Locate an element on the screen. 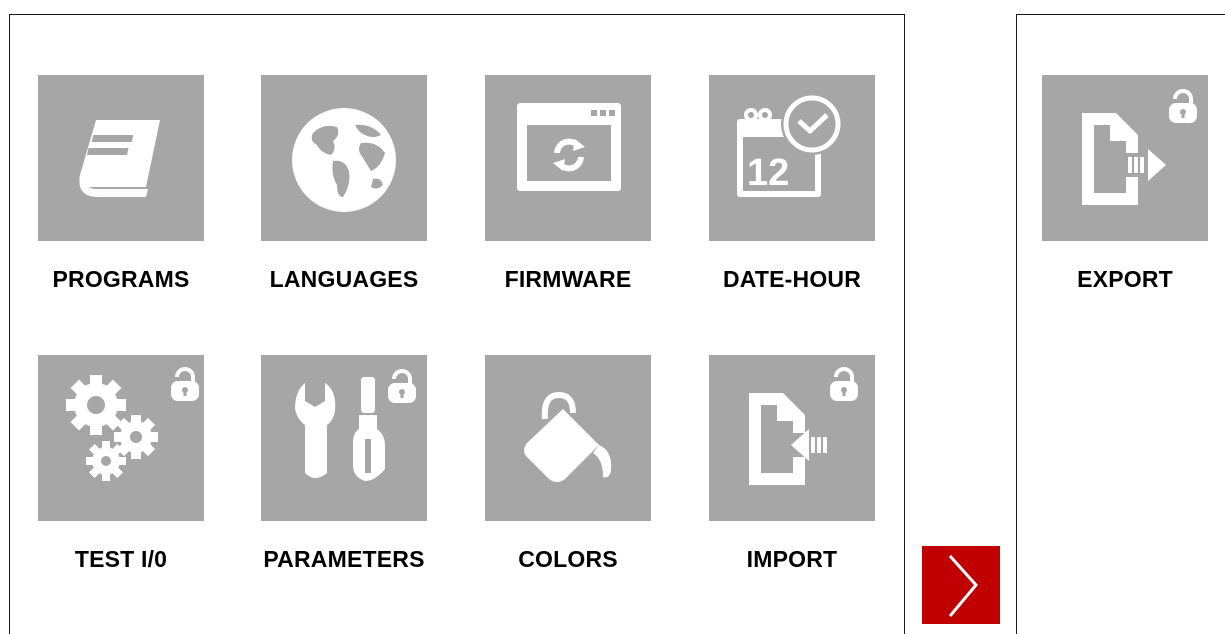 Image resolution: width=1225 pixels, height=634 pixels. import-button is located at coordinates (792, 438).